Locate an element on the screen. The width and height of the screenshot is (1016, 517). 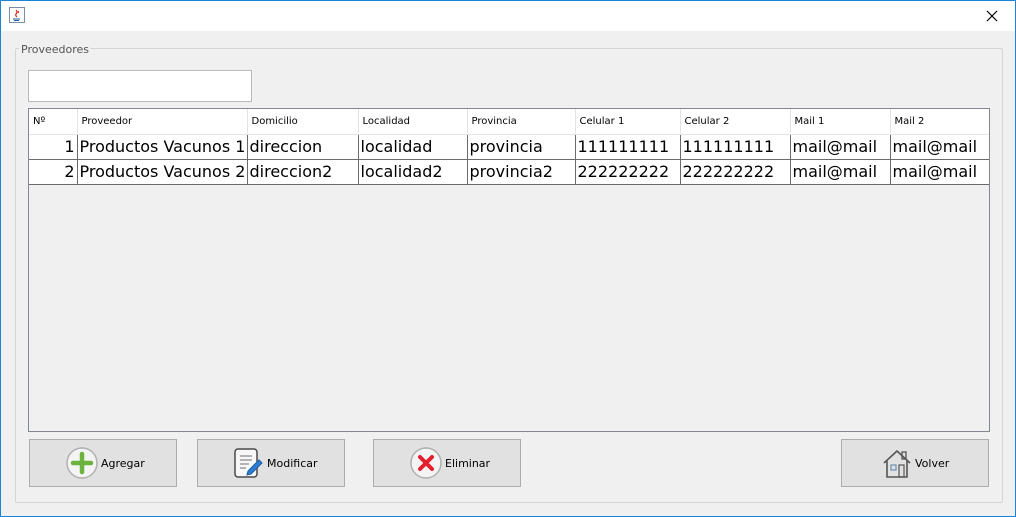
home-icon is located at coordinates (896, 463).